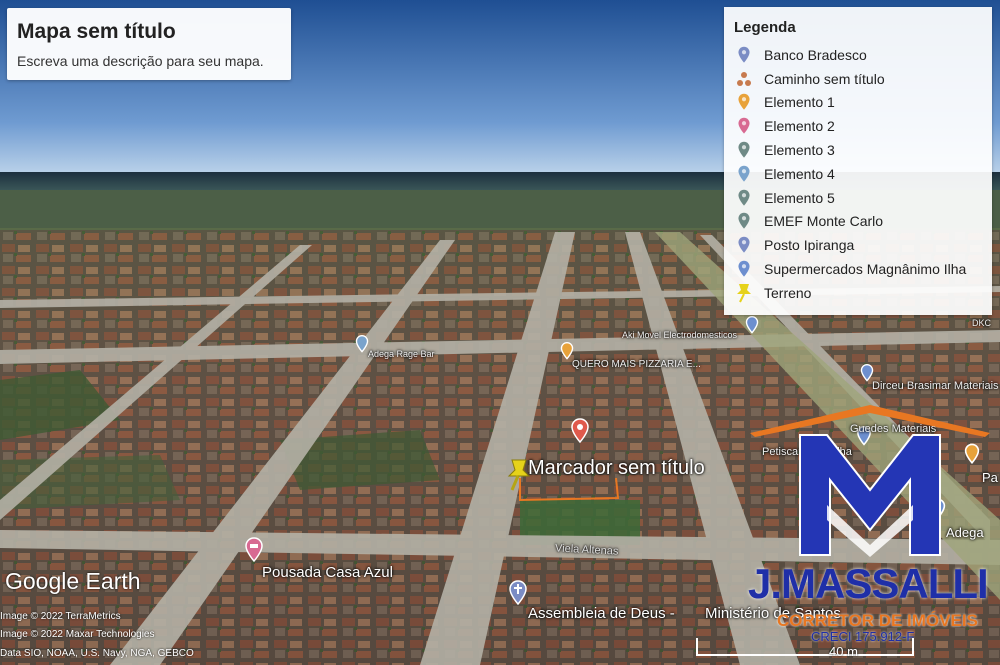 The width and height of the screenshot is (1000, 665). Describe the element at coordinates (788, 292) in the screenshot. I see `legend-item-label: Terreno` at that location.